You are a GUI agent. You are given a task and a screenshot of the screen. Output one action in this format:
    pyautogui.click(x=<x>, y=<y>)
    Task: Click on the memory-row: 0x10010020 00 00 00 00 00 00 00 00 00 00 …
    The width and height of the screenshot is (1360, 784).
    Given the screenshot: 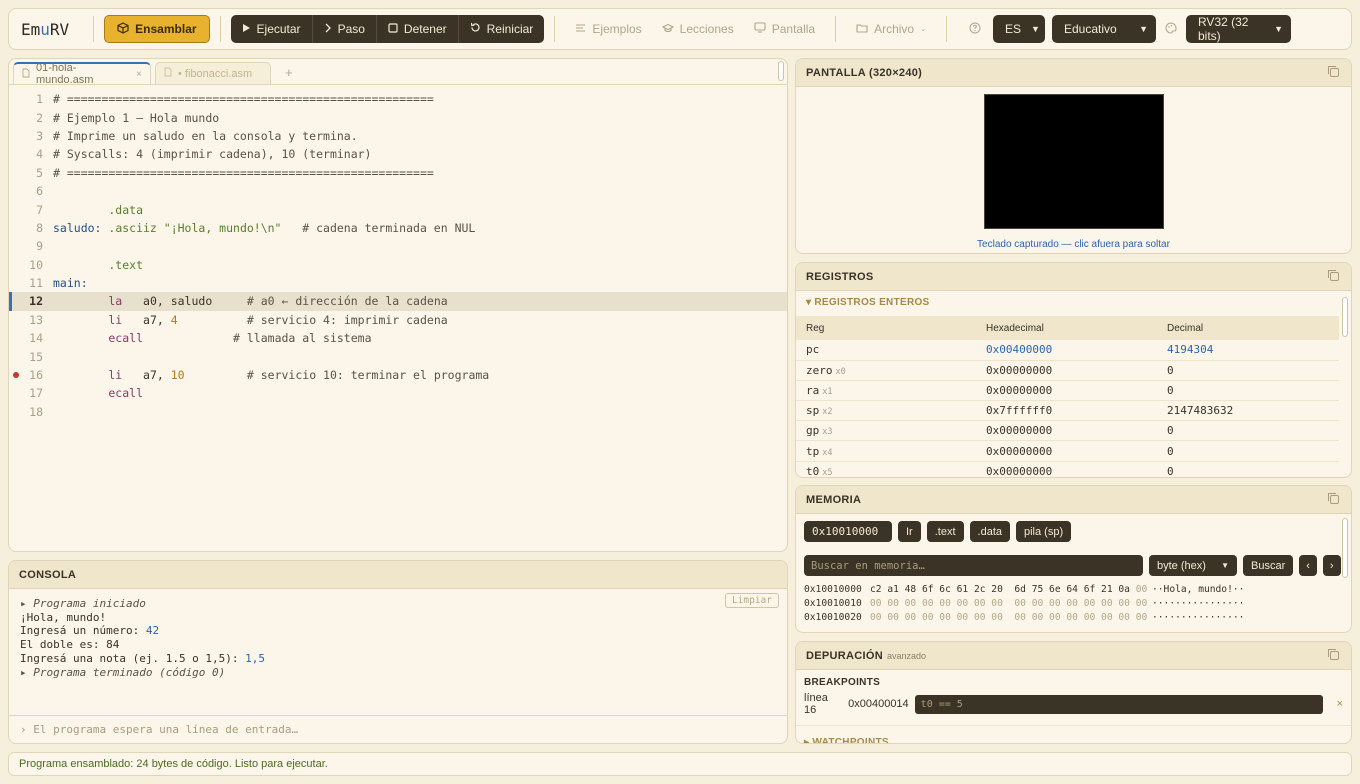 What is the action you would take?
    pyautogui.click(x=1024, y=617)
    